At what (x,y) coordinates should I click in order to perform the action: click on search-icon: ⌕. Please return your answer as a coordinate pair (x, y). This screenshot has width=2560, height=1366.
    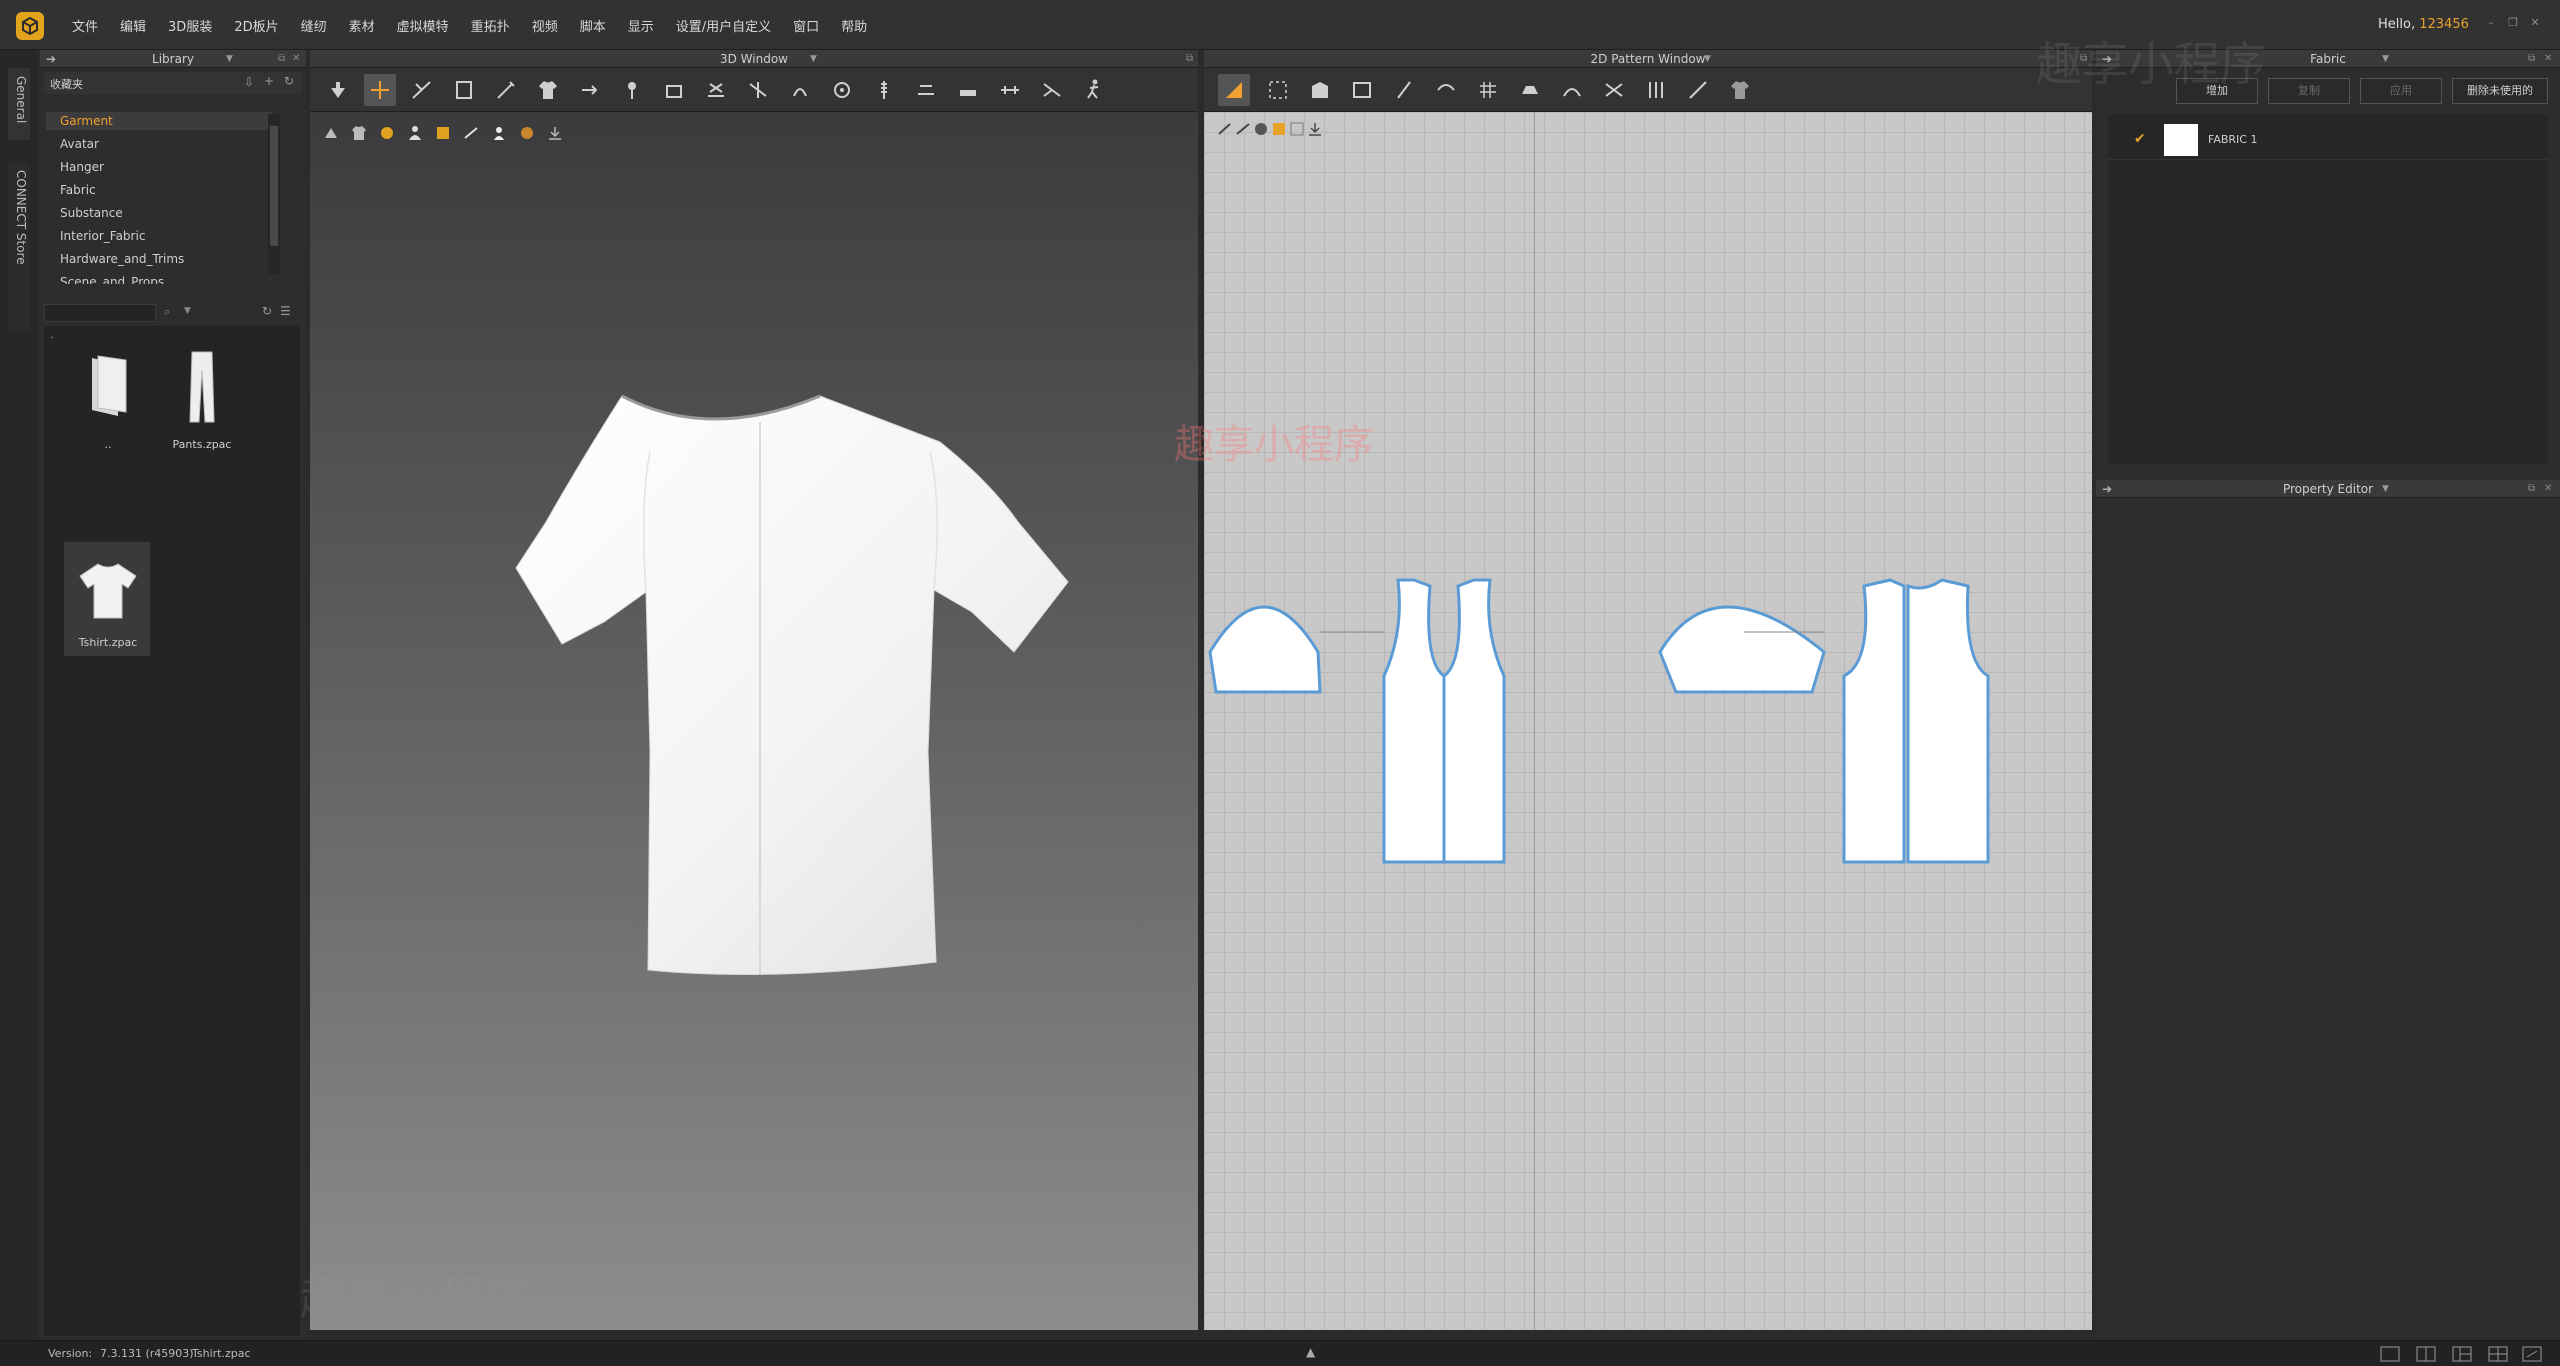
    Looking at the image, I should click on (167, 312).